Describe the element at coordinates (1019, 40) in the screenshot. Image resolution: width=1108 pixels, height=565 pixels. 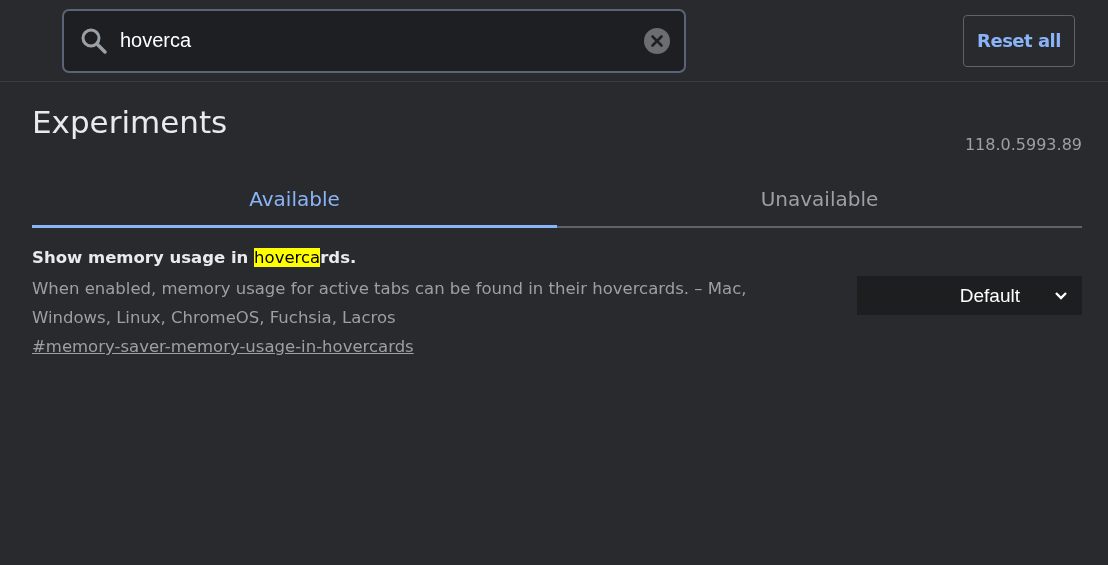
I see `reset-all-button: Reset all` at that location.